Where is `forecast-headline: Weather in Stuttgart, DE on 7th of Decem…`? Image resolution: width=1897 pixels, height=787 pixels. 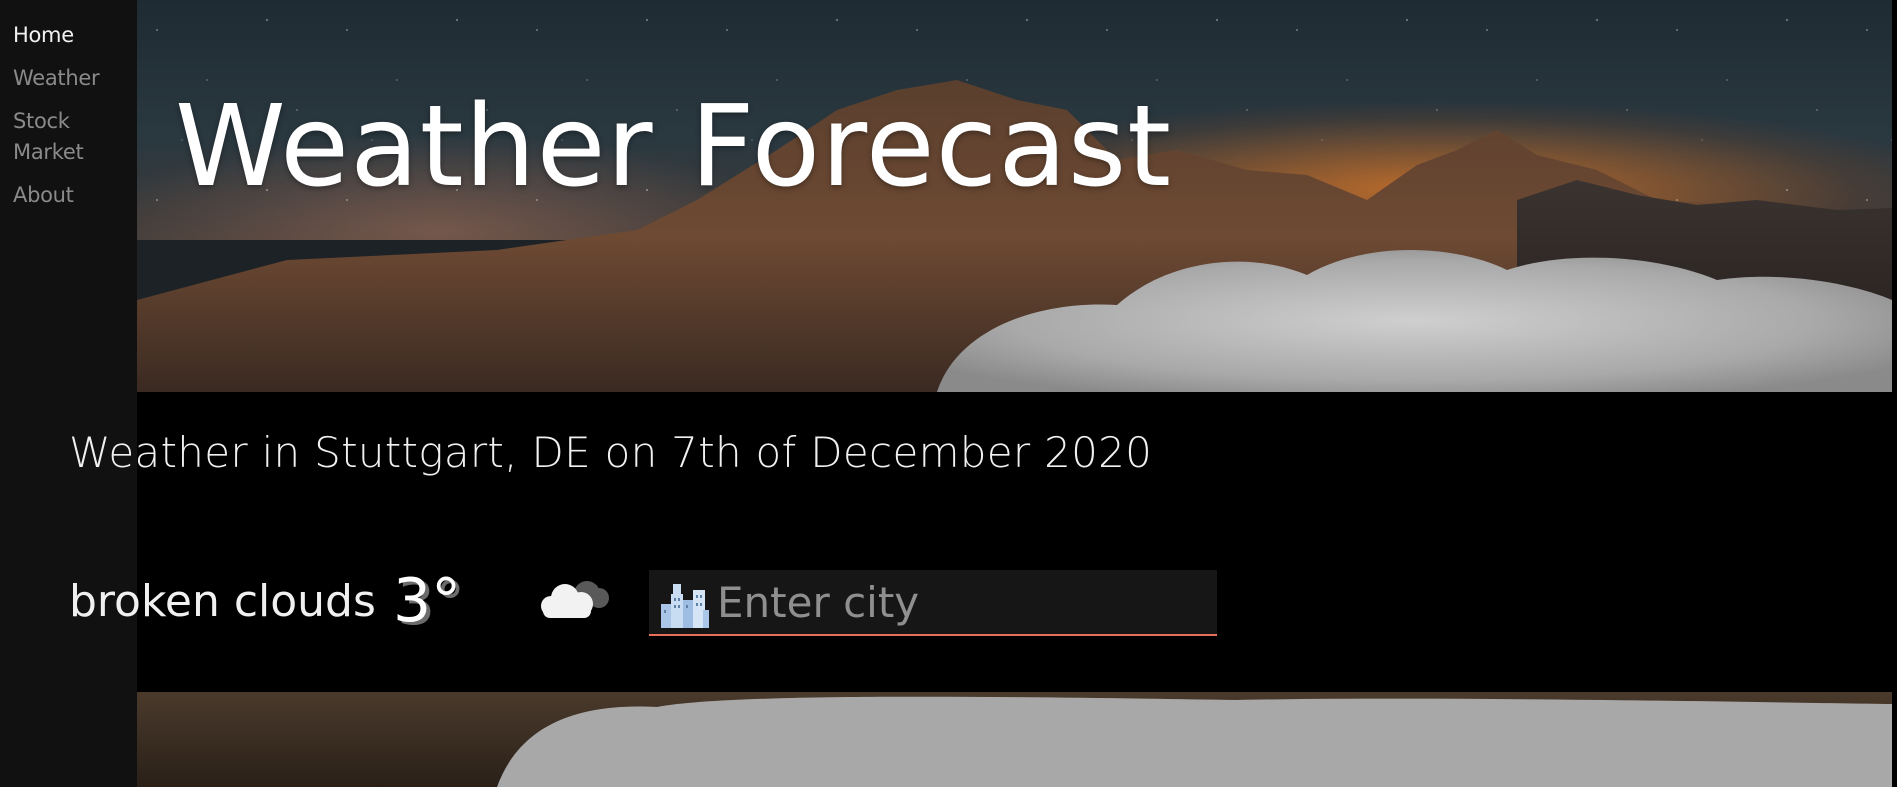
forecast-headline: Weather in Stuttgart, DE on 7th of Decem… is located at coordinates (611, 452).